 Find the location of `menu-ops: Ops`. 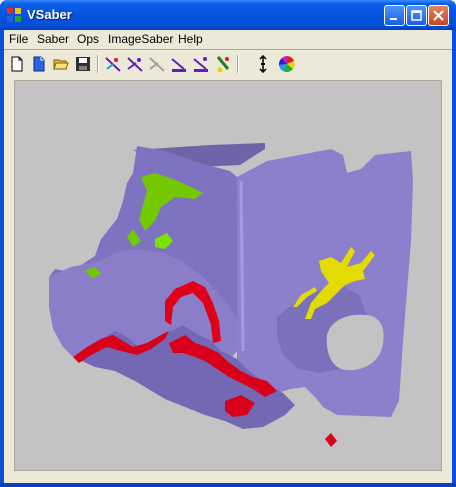

menu-ops: Ops is located at coordinates (88, 39).